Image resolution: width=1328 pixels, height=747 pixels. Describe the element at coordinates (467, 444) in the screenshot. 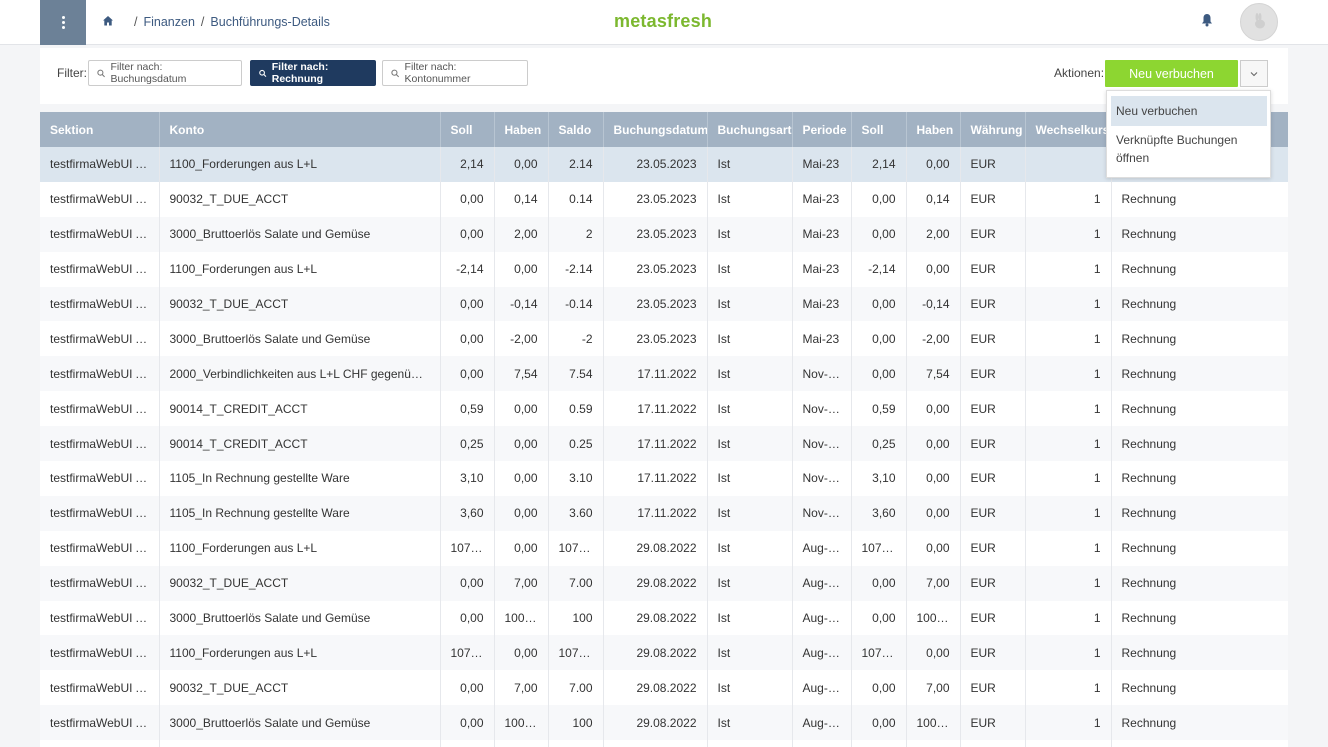

I see `table-cell: 0,25` at that location.